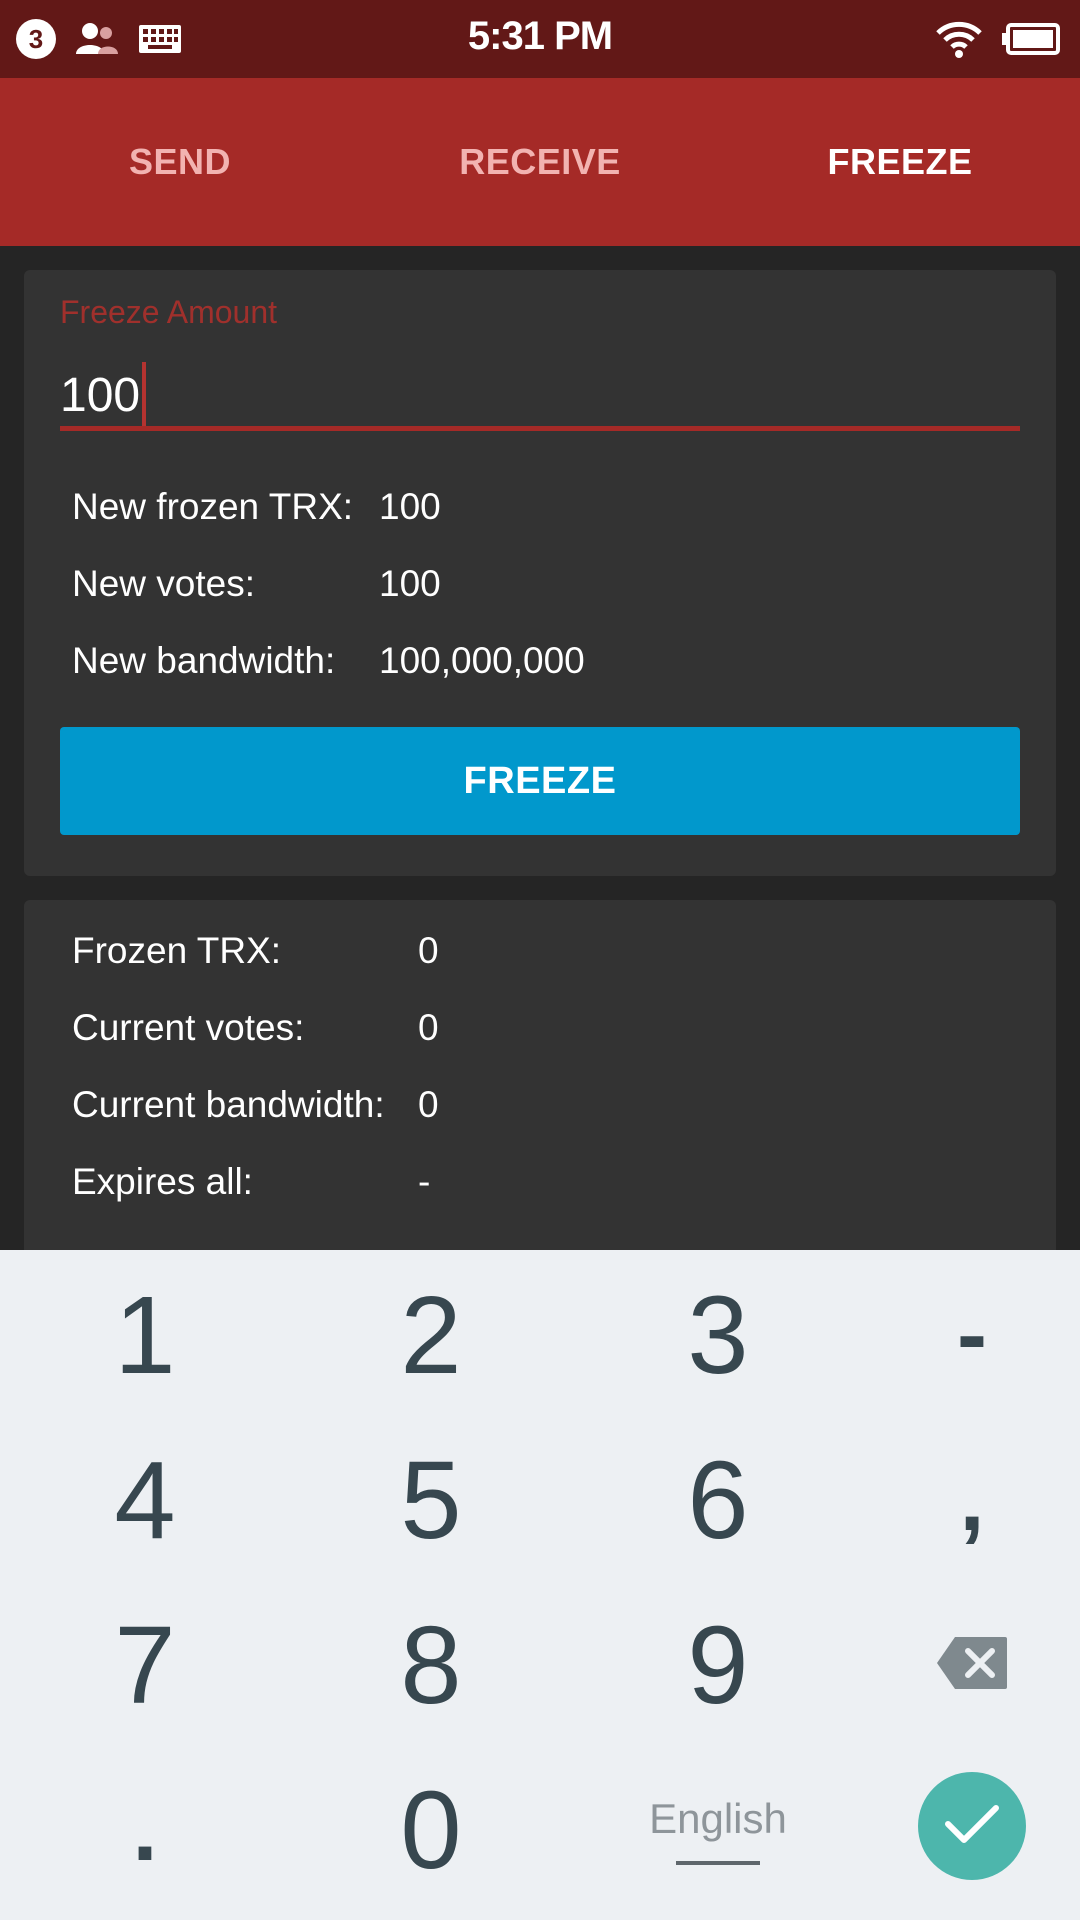 The width and height of the screenshot is (1080, 1920). Describe the element at coordinates (424, 1181) in the screenshot. I see `expires-value: -` at that location.